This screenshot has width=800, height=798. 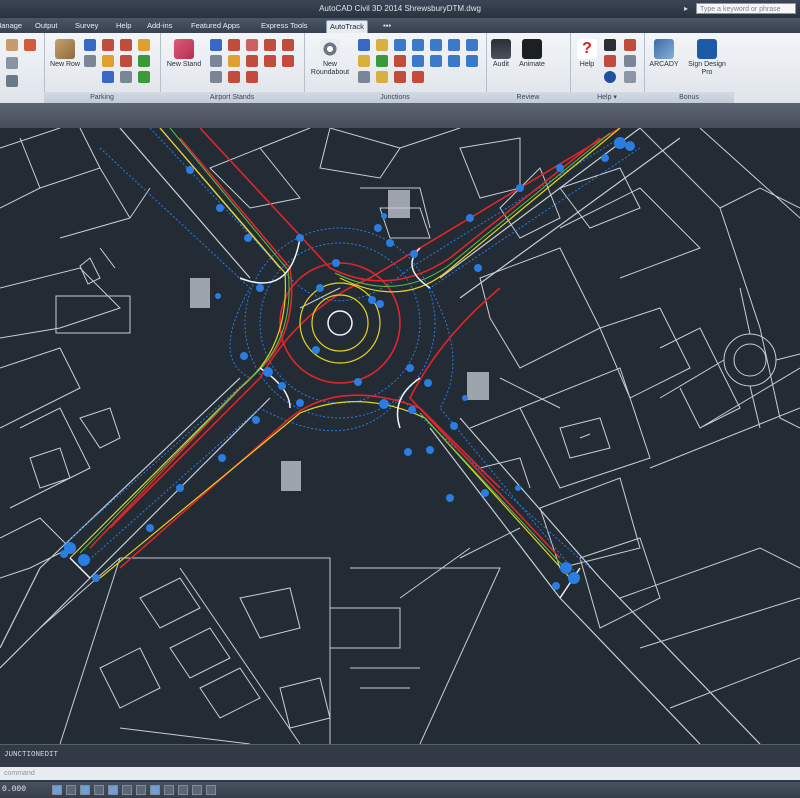 I want to click on arcady-icon, so click(x=664, y=49).